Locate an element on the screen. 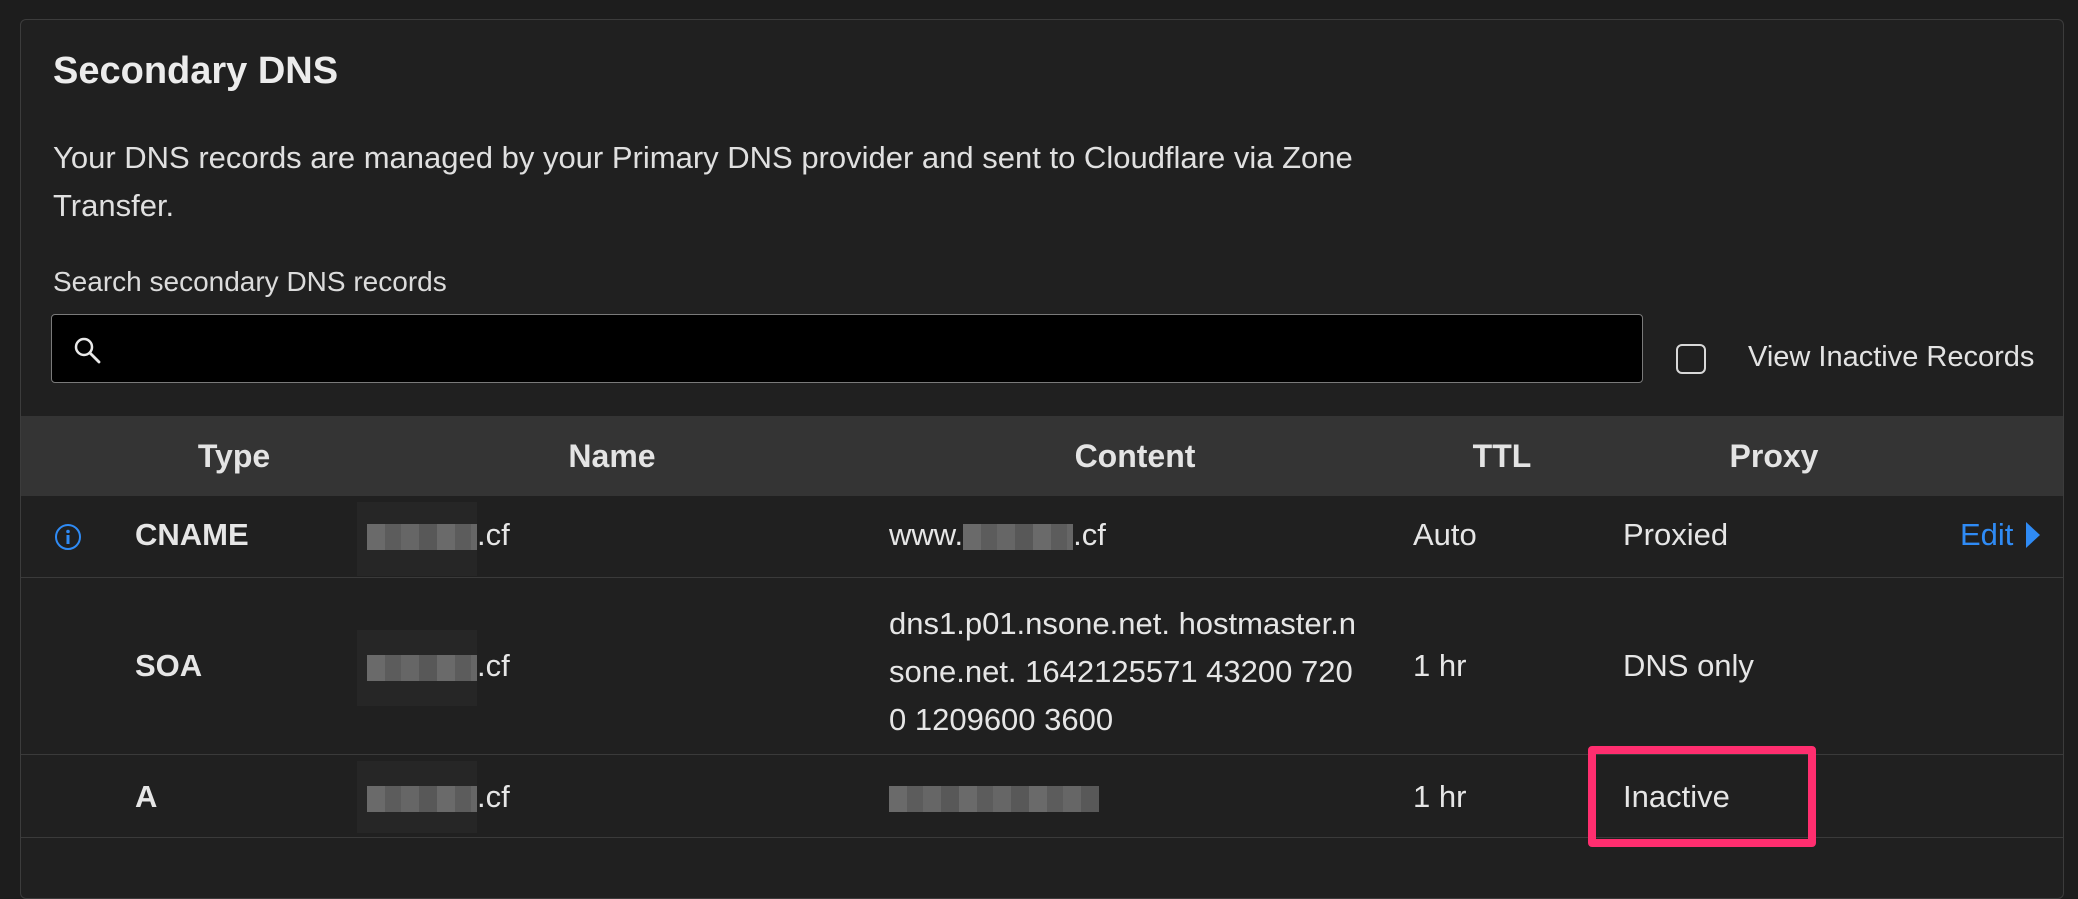 The height and width of the screenshot is (899, 2078). table-row: CNAME .cf www. .cf Auto Proxied Edit is located at coordinates (1042, 537).